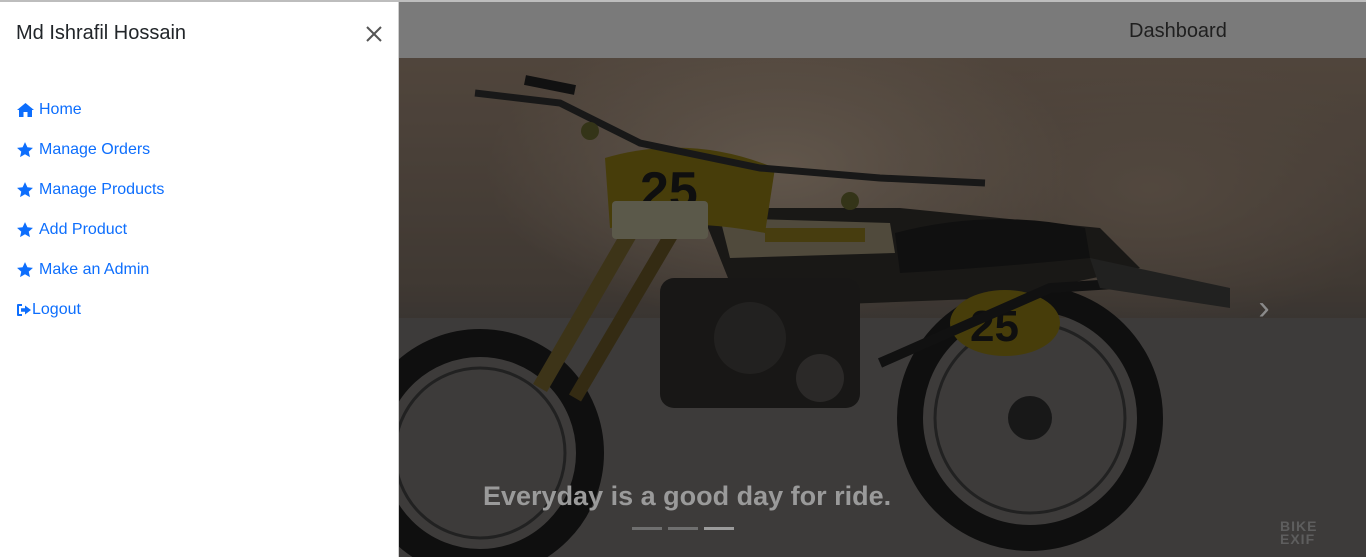  What do you see at coordinates (374, 34) in the screenshot?
I see `close-icon` at bounding box center [374, 34].